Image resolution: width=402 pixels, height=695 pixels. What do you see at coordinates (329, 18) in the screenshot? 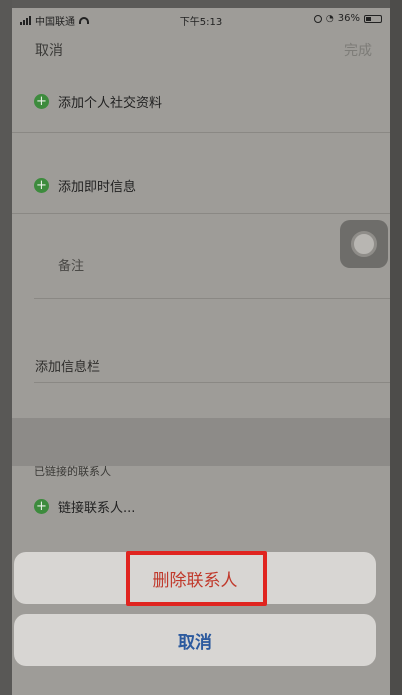
I see `alarm-icon: ◔` at bounding box center [329, 18].